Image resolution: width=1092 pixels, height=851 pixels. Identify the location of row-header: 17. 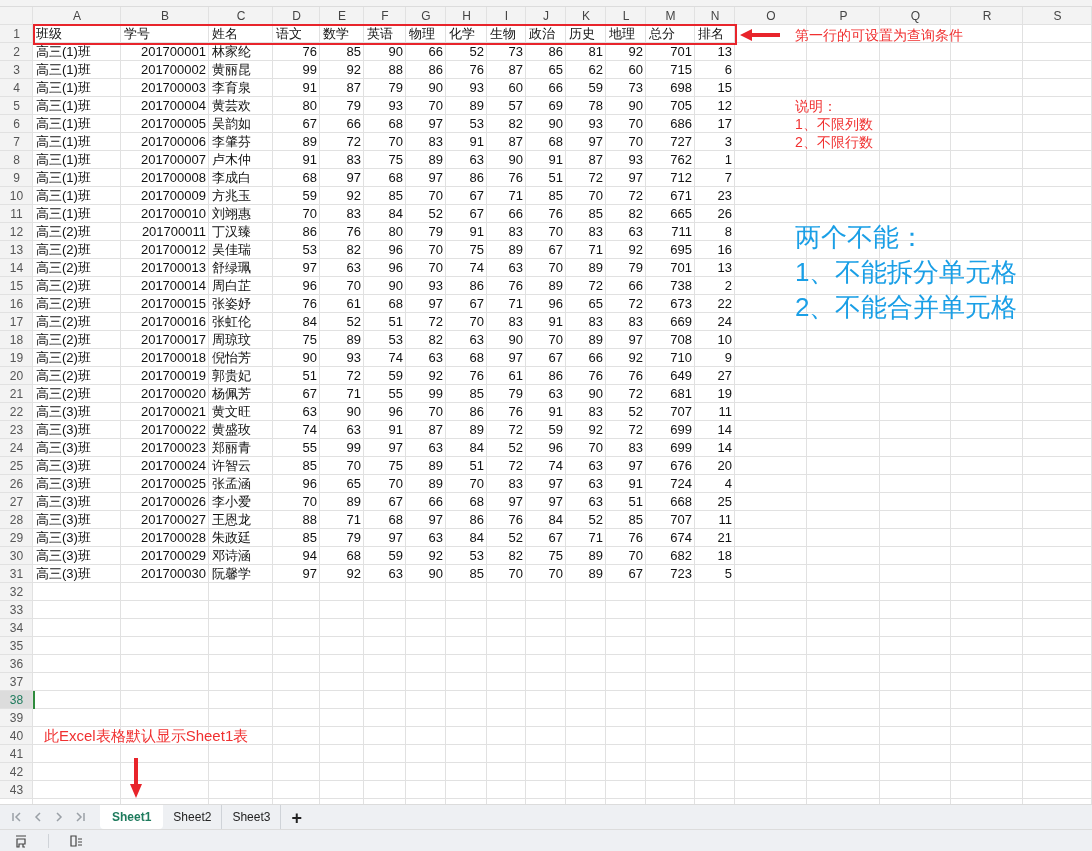
(16, 322).